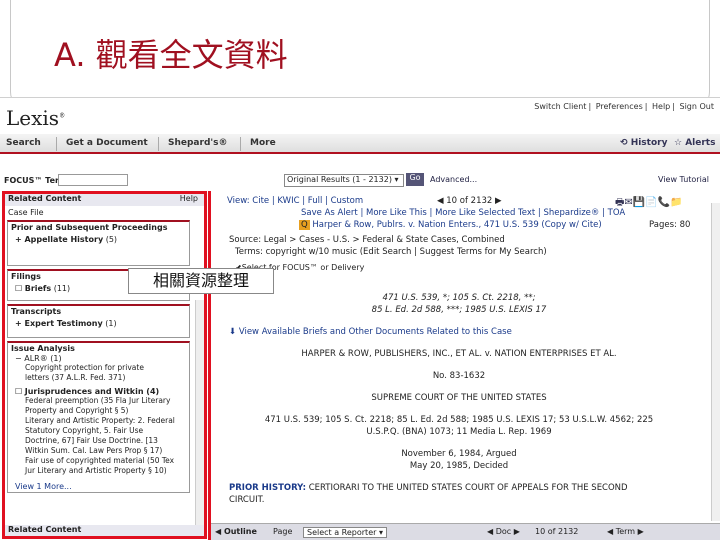 This screenshot has height=540, width=720. I want to click on panel-scrollbar, so click(199, 415).